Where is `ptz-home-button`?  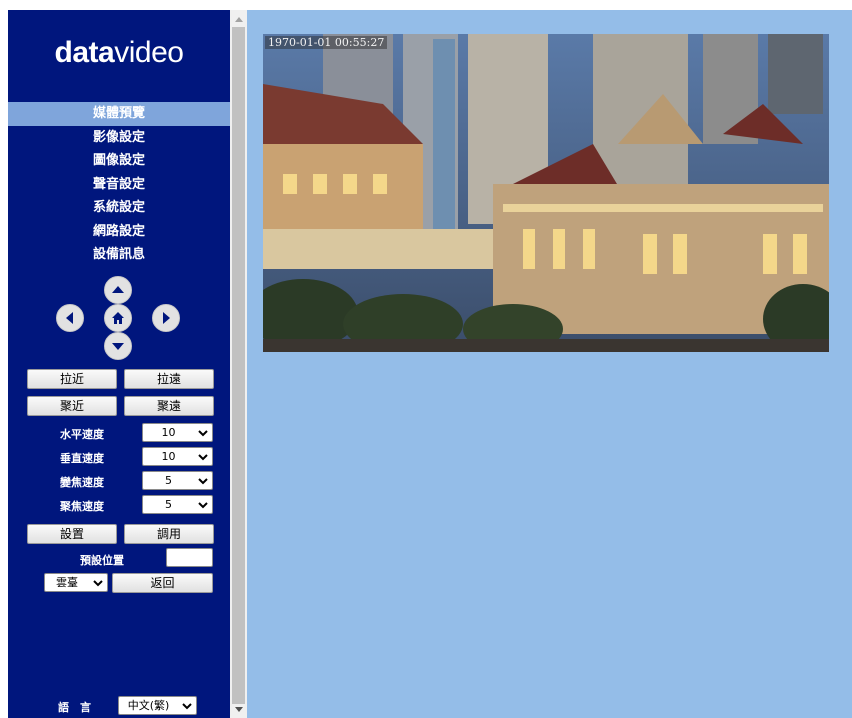 ptz-home-button is located at coordinates (118, 318).